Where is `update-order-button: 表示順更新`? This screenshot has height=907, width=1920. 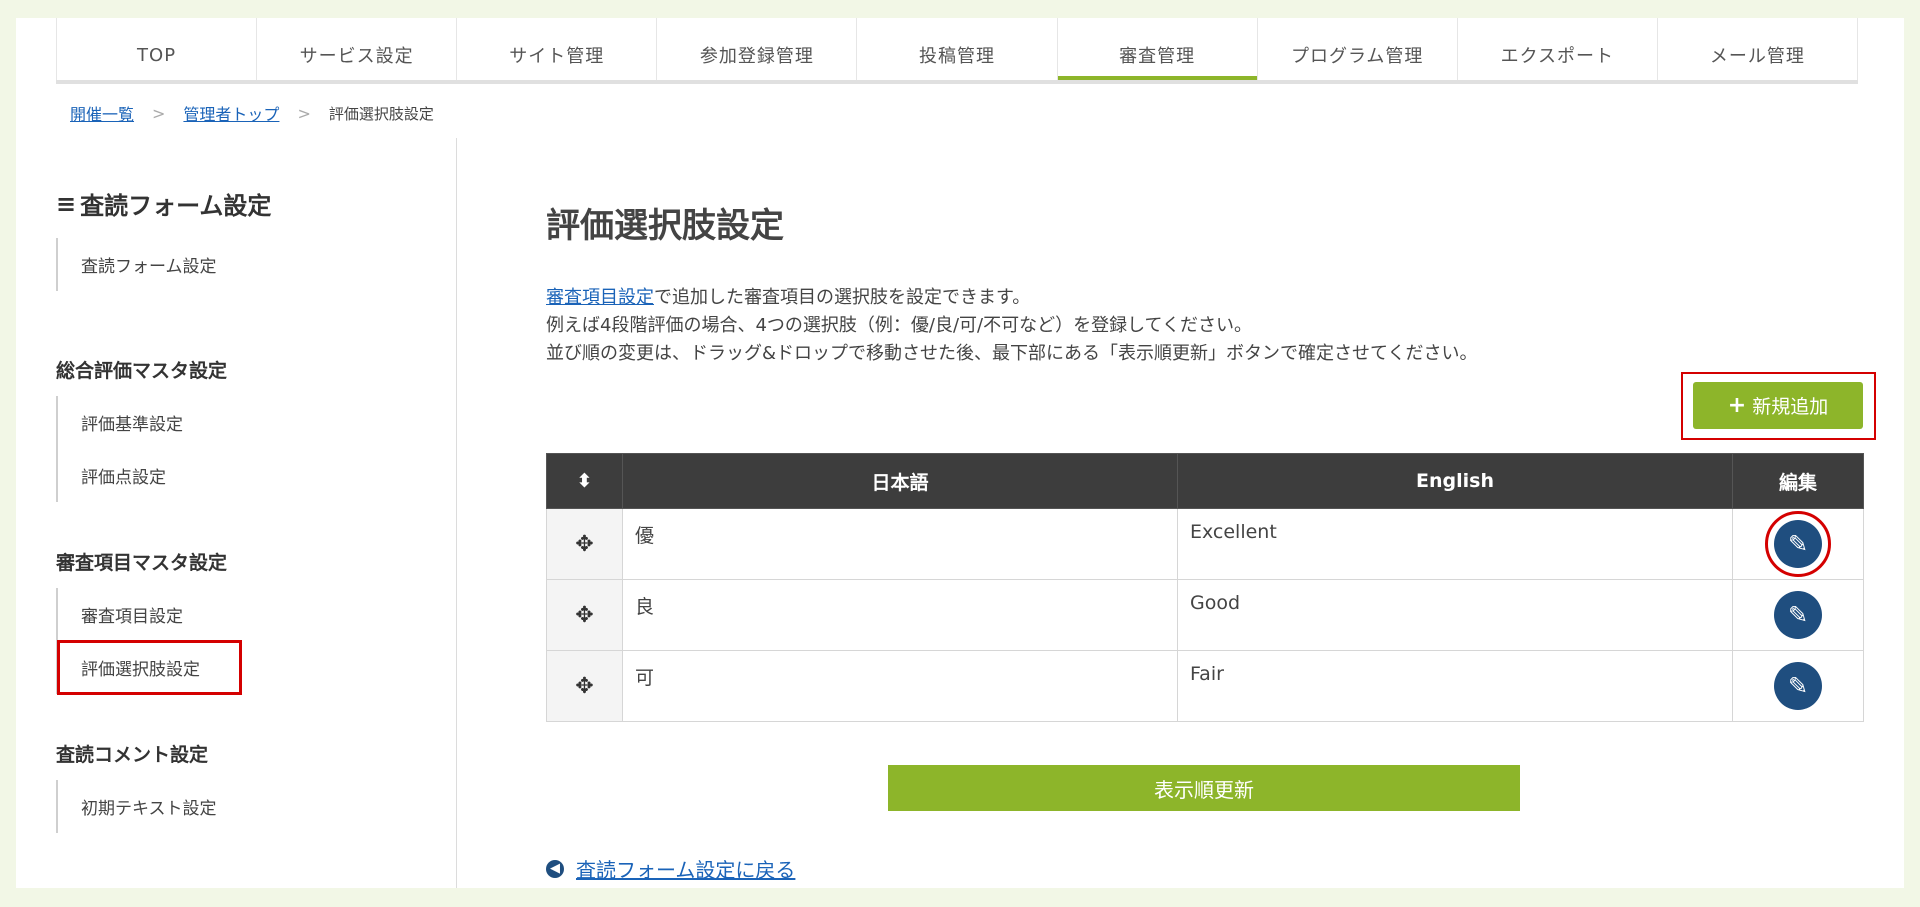 update-order-button: 表示順更新 is located at coordinates (1204, 788).